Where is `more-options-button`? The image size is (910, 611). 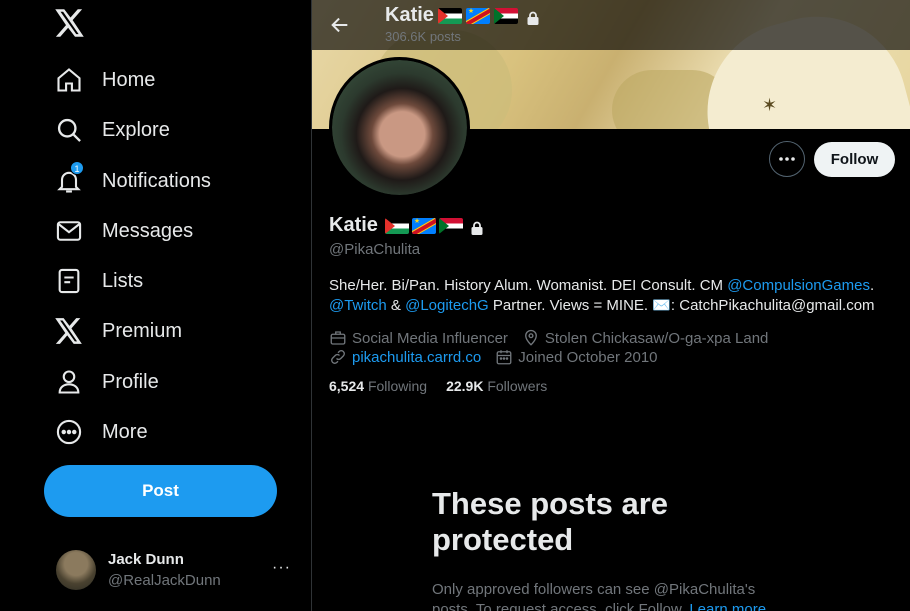 more-options-button is located at coordinates (787, 159).